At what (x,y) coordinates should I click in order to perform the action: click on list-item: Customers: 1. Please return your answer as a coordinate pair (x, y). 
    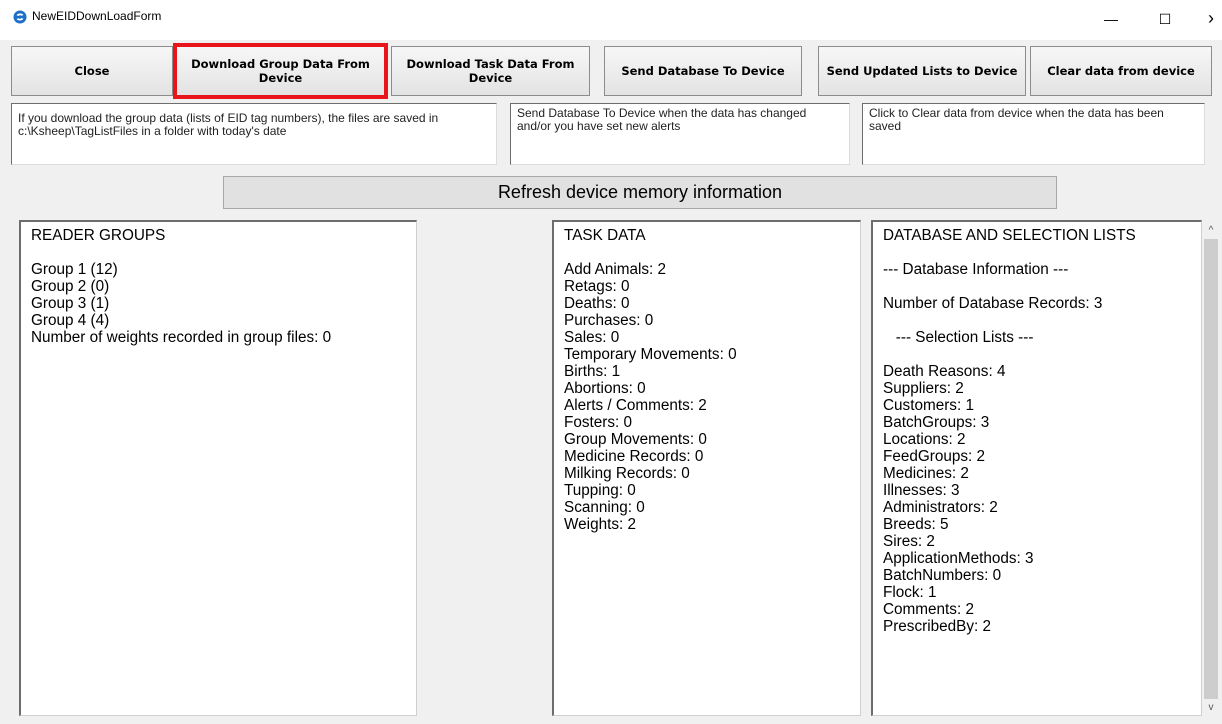
    Looking at the image, I should click on (928, 405).